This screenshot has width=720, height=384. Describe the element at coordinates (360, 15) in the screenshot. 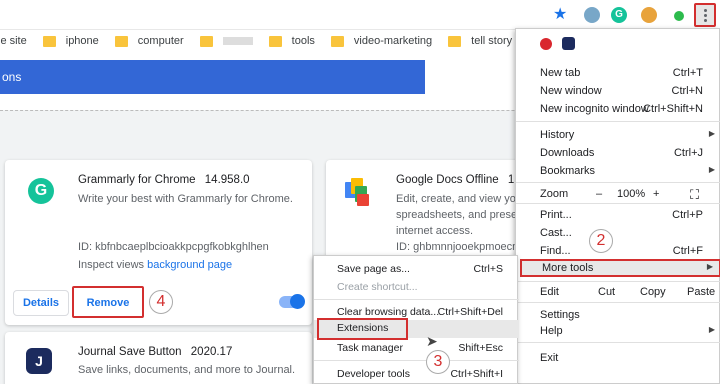

I see `browser-toolbar: ★ G` at that location.